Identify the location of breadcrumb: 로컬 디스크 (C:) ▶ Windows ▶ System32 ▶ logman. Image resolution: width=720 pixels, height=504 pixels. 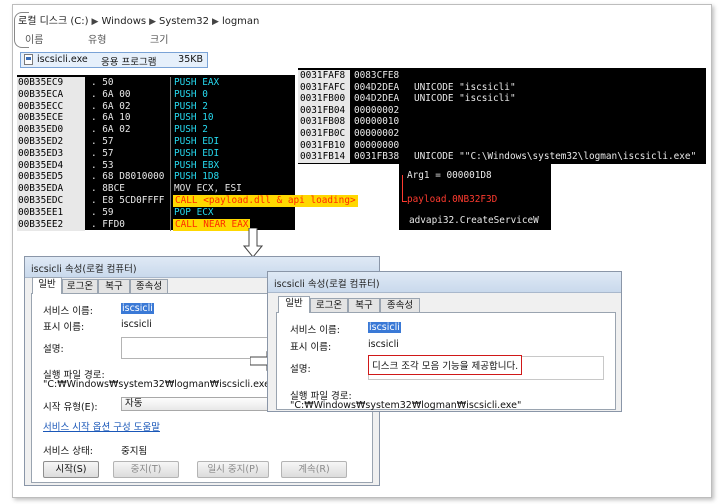
(138, 19).